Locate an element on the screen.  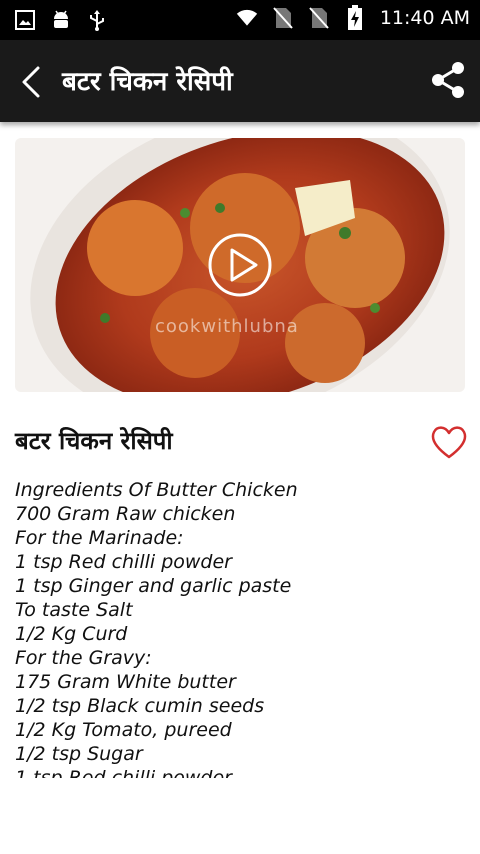
ingredient-line: 1/2 Kg Curd is located at coordinates (71, 634).